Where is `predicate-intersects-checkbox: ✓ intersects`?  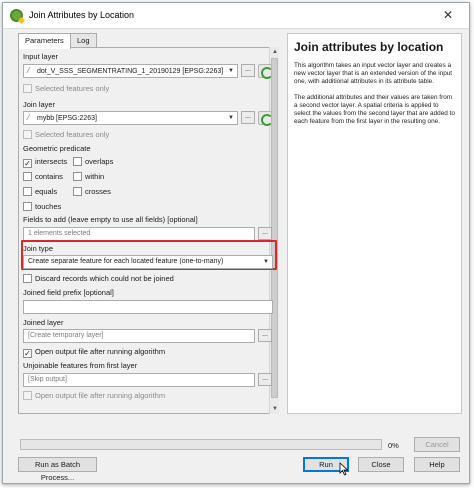
predicate-intersects-checkbox: ✓ intersects is located at coordinates (45, 162).